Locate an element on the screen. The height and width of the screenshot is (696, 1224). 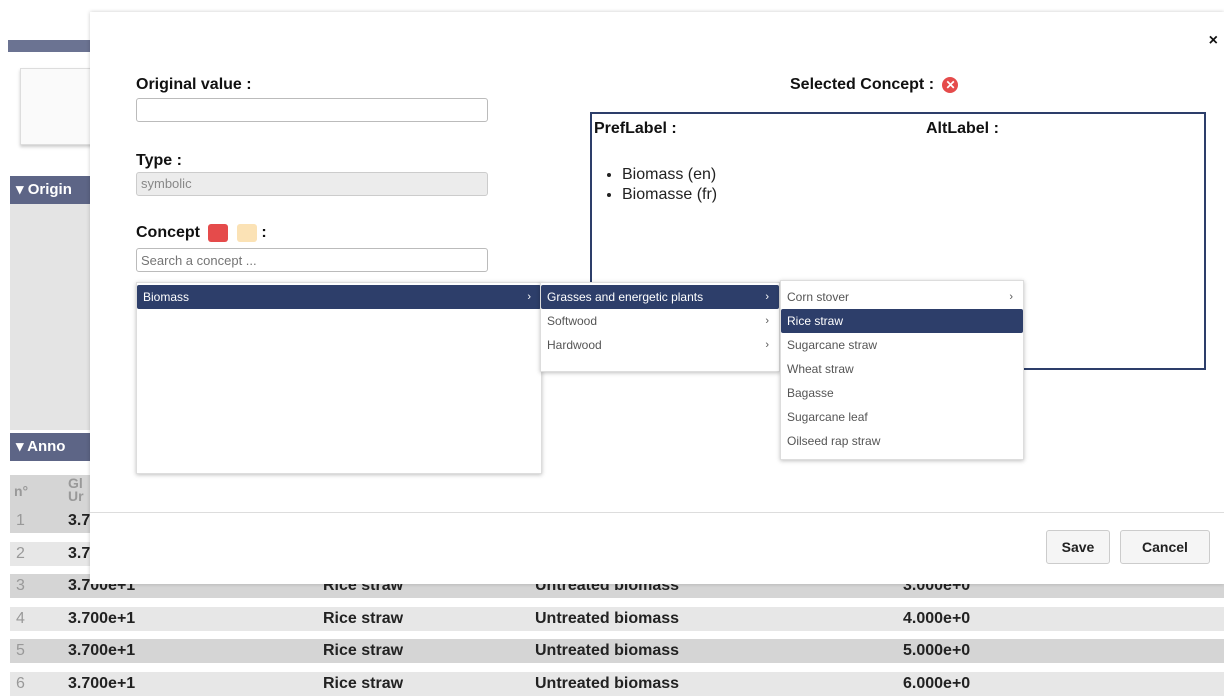
row-number: 2 is located at coordinates (20, 553).